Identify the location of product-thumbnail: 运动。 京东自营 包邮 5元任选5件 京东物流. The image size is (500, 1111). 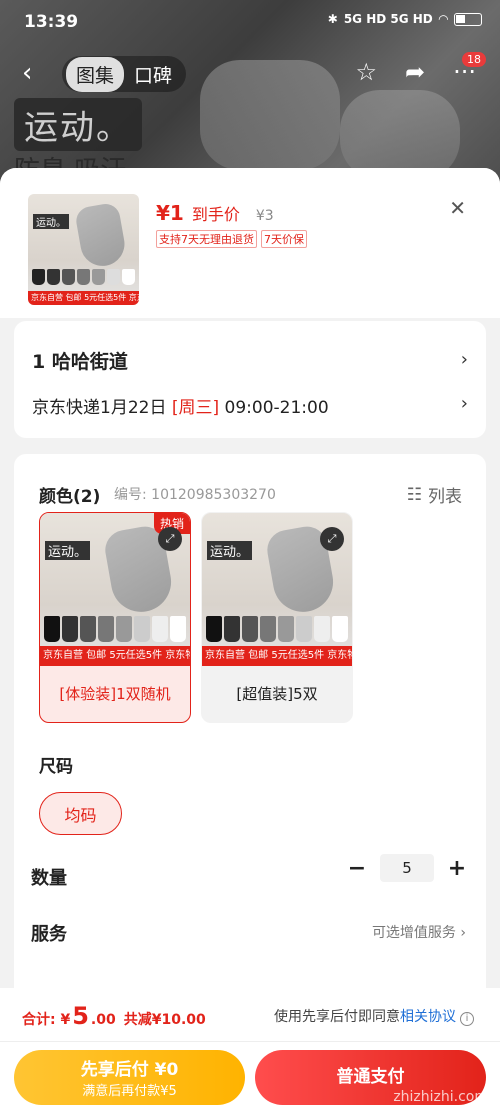
(83, 249).